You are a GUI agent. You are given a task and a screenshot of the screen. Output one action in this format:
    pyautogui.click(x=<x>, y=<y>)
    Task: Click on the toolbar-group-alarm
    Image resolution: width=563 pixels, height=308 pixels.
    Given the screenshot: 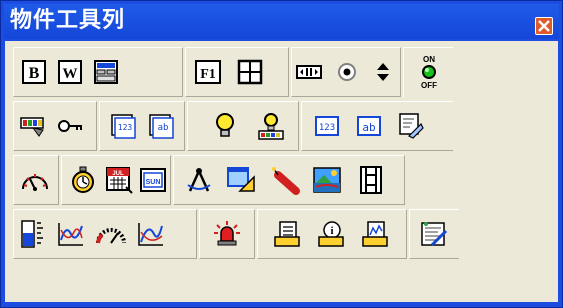 What is the action you would take?
    pyautogui.click(x=227, y=234)
    